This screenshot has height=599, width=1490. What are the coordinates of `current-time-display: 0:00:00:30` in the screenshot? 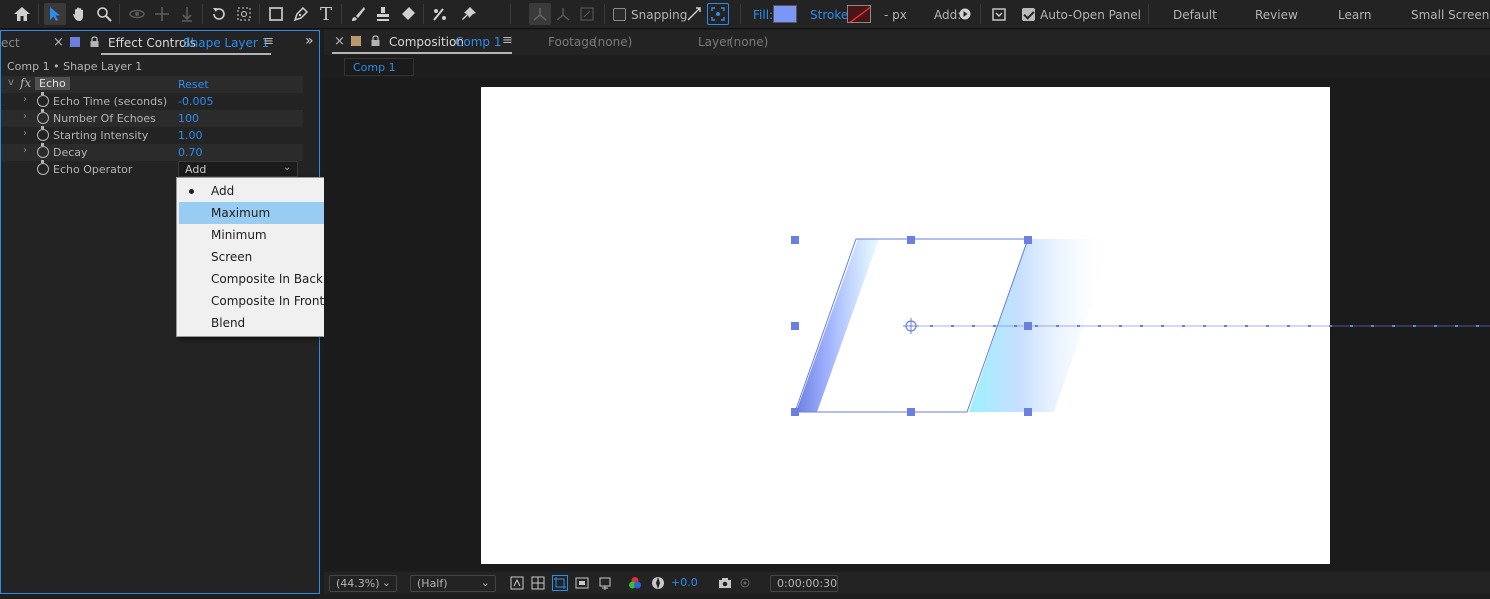 It's located at (804, 583).